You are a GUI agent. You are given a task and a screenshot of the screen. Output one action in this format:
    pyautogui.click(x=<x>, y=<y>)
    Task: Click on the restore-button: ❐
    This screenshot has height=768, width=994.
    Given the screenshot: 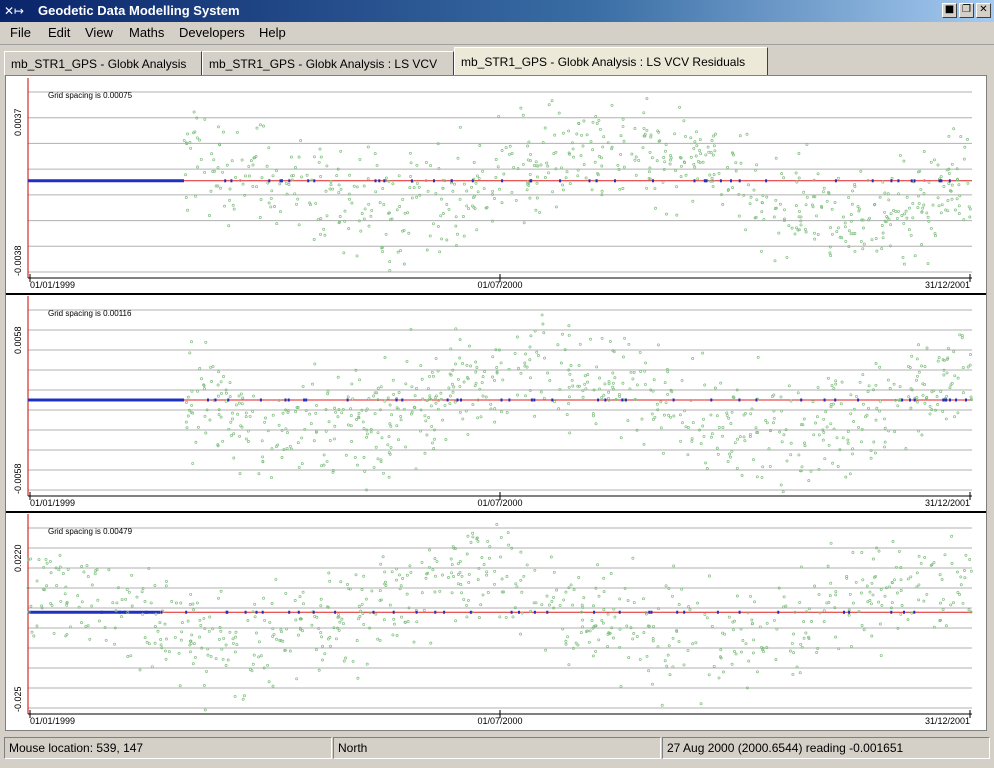 What is the action you would take?
    pyautogui.click(x=966, y=10)
    